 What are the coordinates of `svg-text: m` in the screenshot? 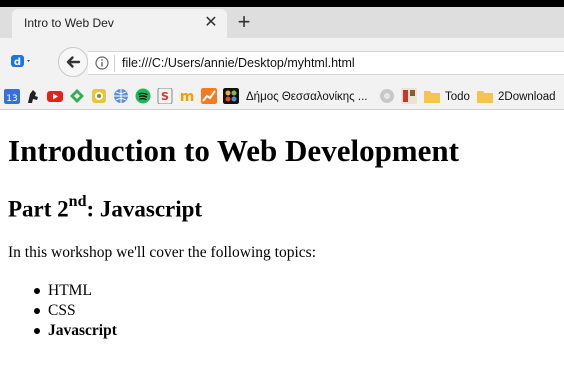 It's located at (187, 96).